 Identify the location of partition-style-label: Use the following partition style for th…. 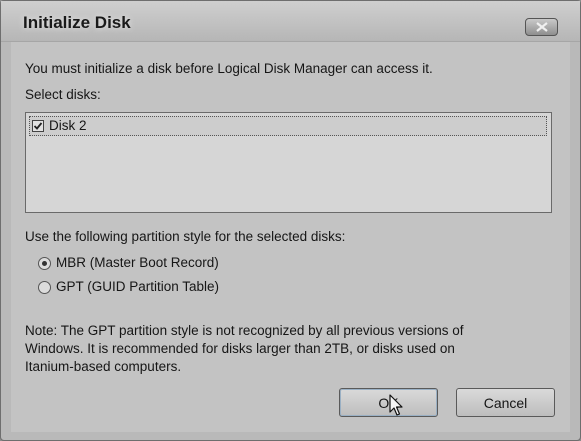
(185, 236).